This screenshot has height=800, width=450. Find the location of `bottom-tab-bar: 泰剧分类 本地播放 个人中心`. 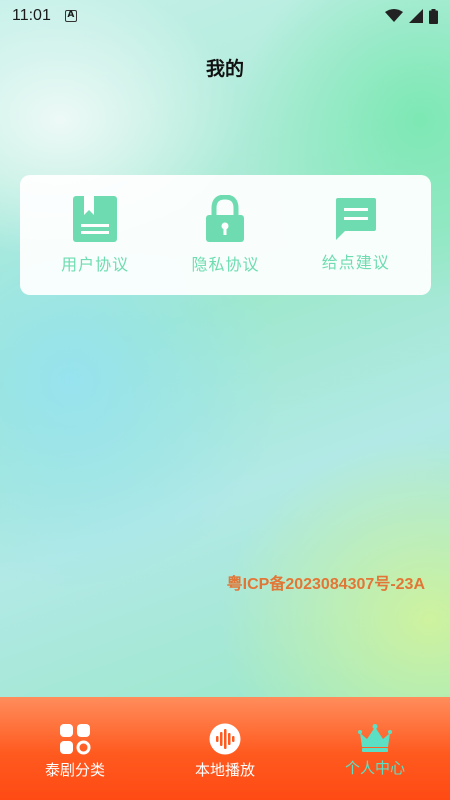

bottom-tab-bar: 泰剧分类 本地播放 个人中心 is located at coordinates (225, 748).